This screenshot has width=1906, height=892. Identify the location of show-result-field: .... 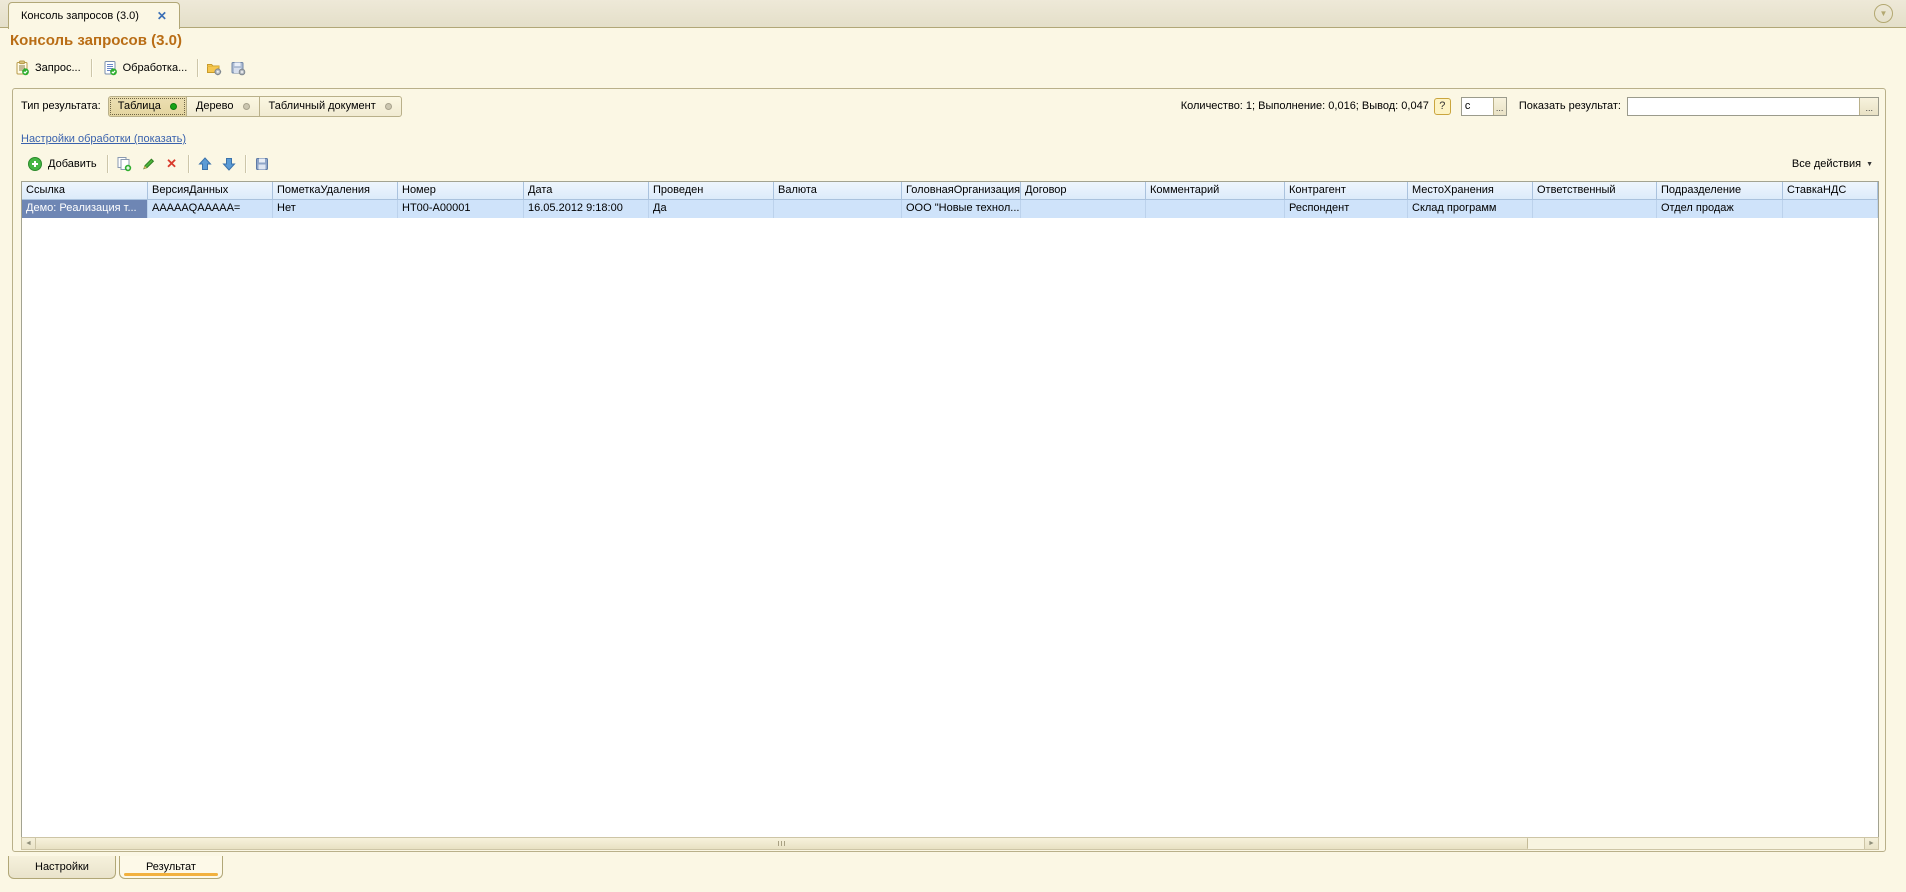
(1753, 106).